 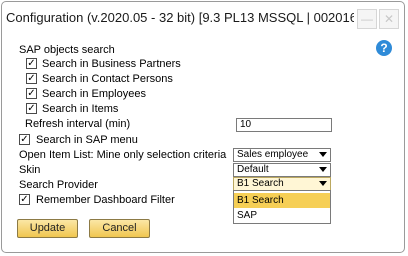 I want to click on employees-checkbox: ✓, so click(x=31, y=93).